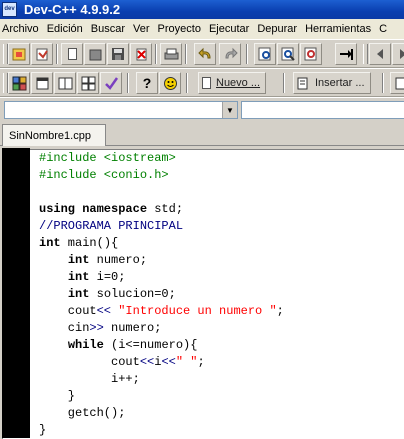 The image size is (404, 439). I want to click on code-line: #include <conio.h>, so click(161, 175).